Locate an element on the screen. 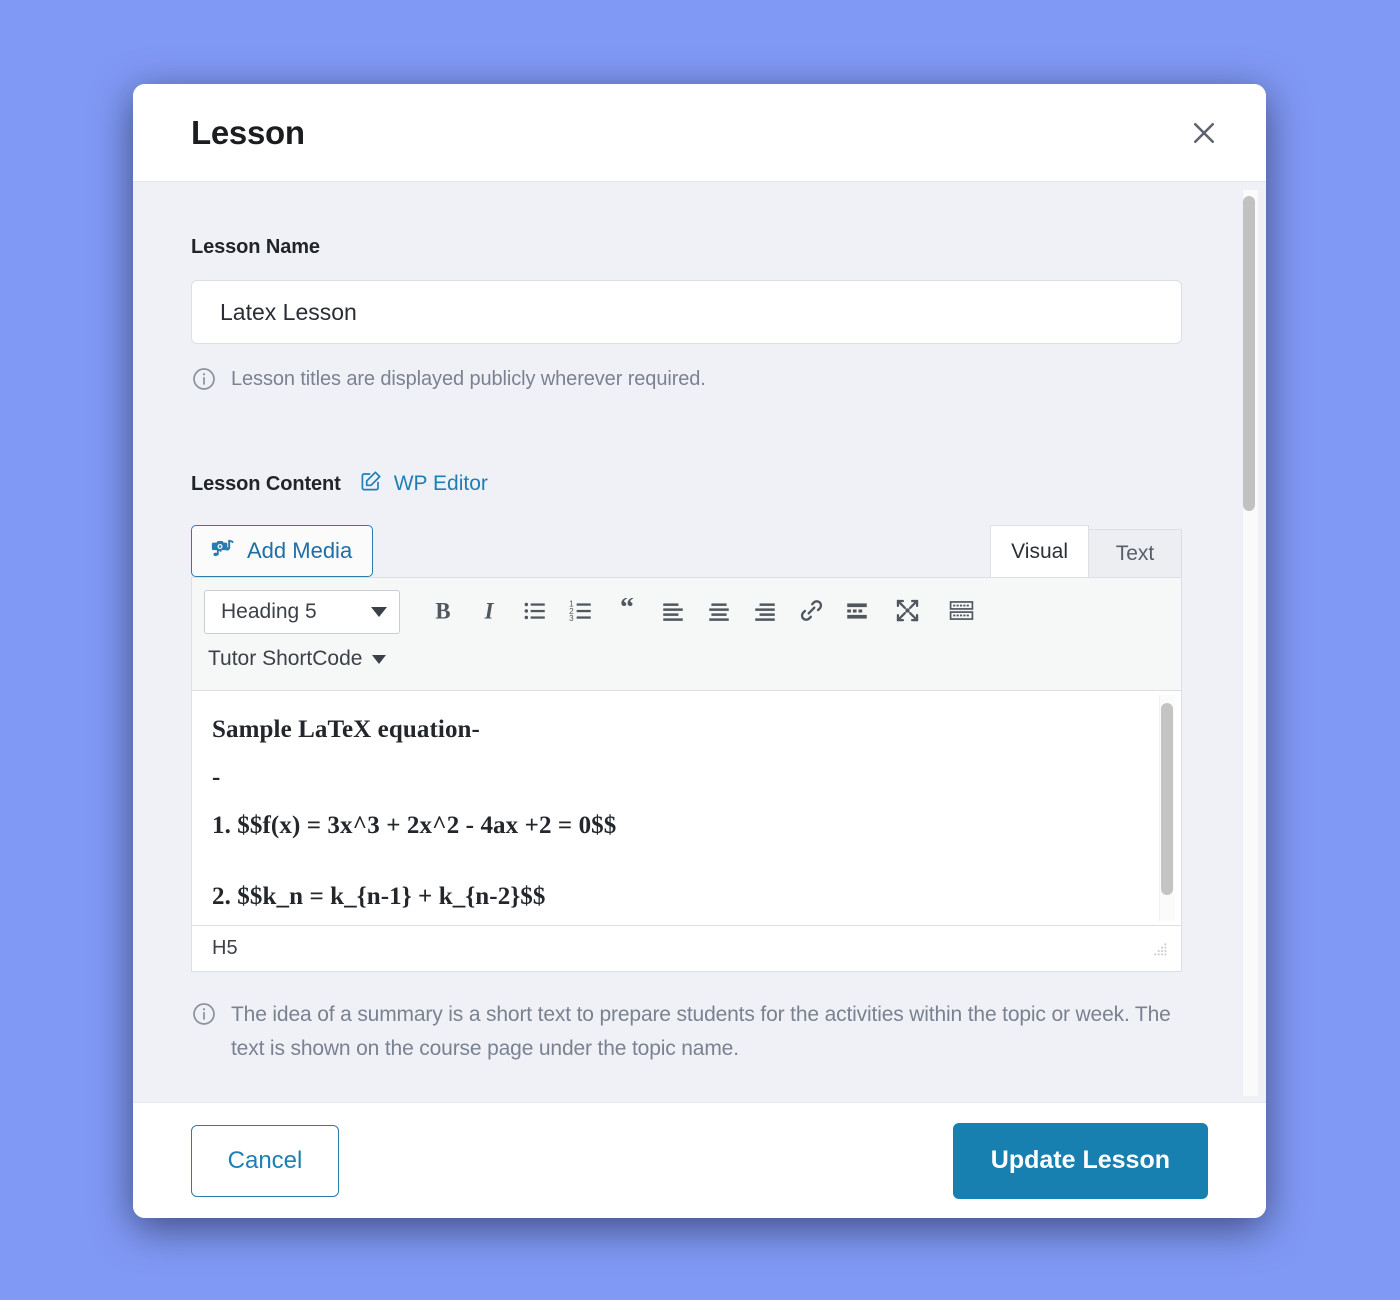 This screenshot has height=1300, width=1400. add-media-button: Add Media is located at coordinates (282, 551).